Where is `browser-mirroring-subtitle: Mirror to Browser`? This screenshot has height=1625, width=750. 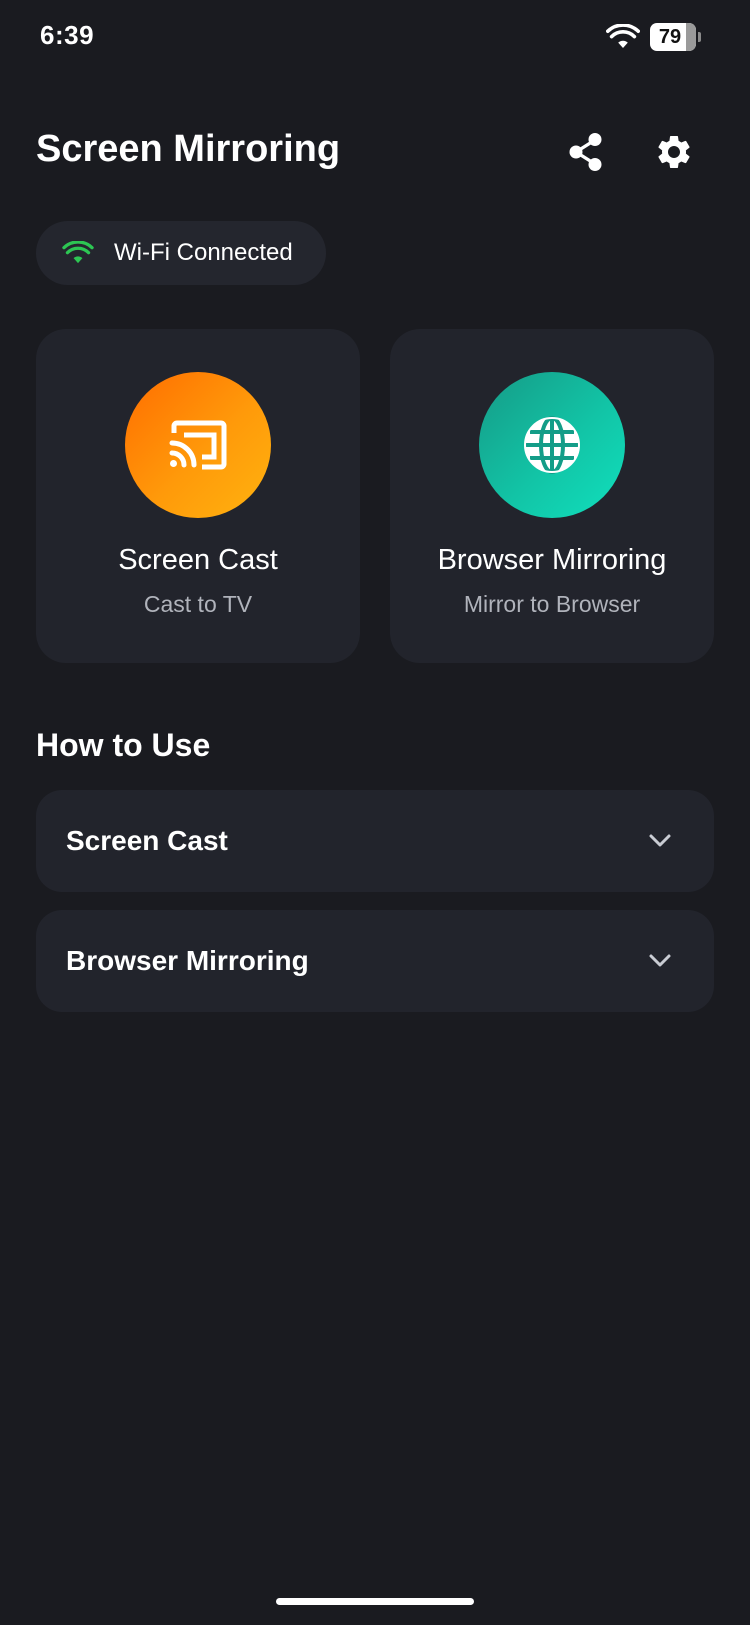
browser-mirroring-subtitle: Mirror to Browser is located at coordinates (552, 604).